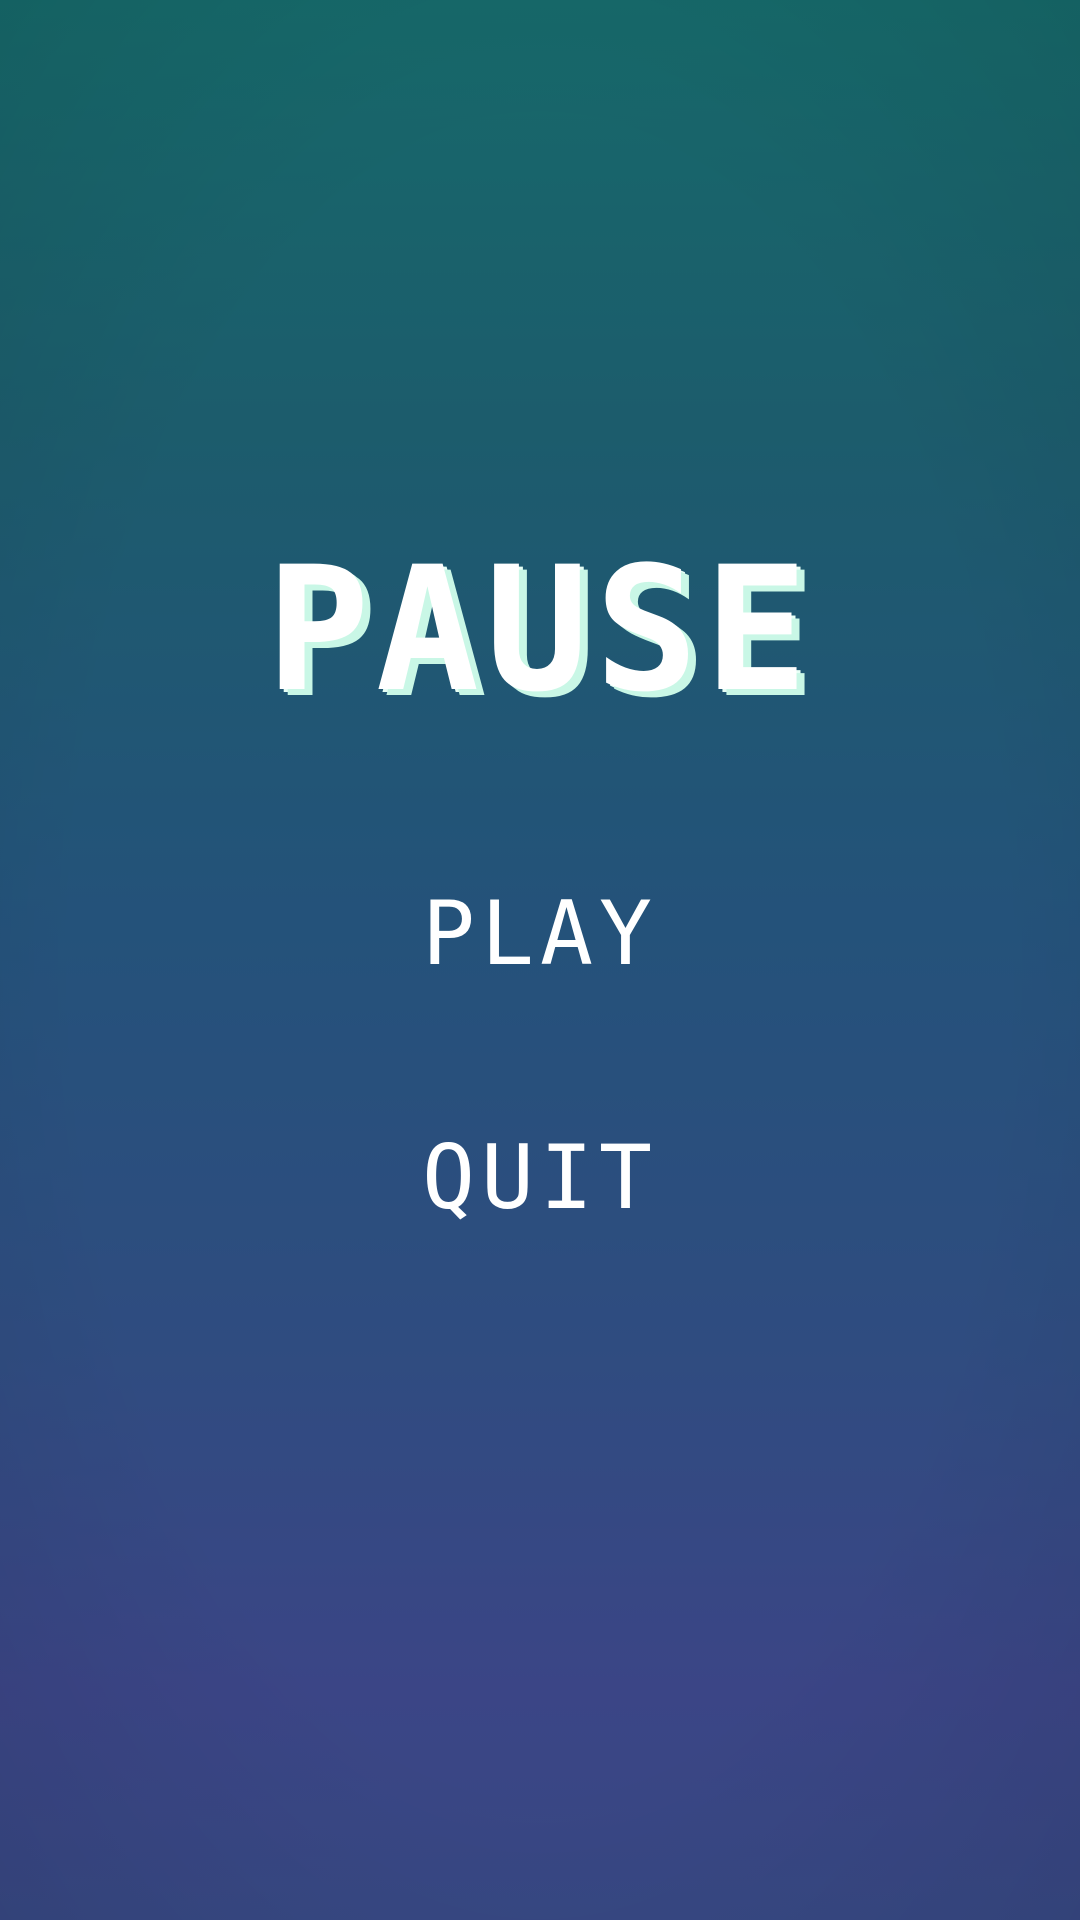 Image resolution: width=1080 pixels, height=1920 pixels. Describe the element at coordinates (540, 629) in the screenshot. I see `pause-title: PAUSE` at that location.